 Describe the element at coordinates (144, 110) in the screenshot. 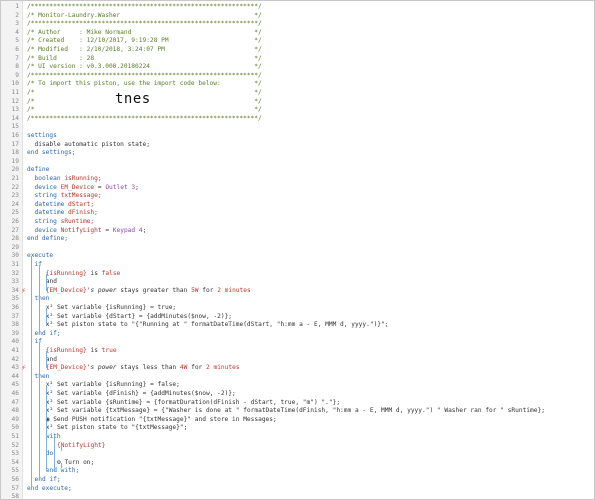

I see `code-token: /* */` at that location.